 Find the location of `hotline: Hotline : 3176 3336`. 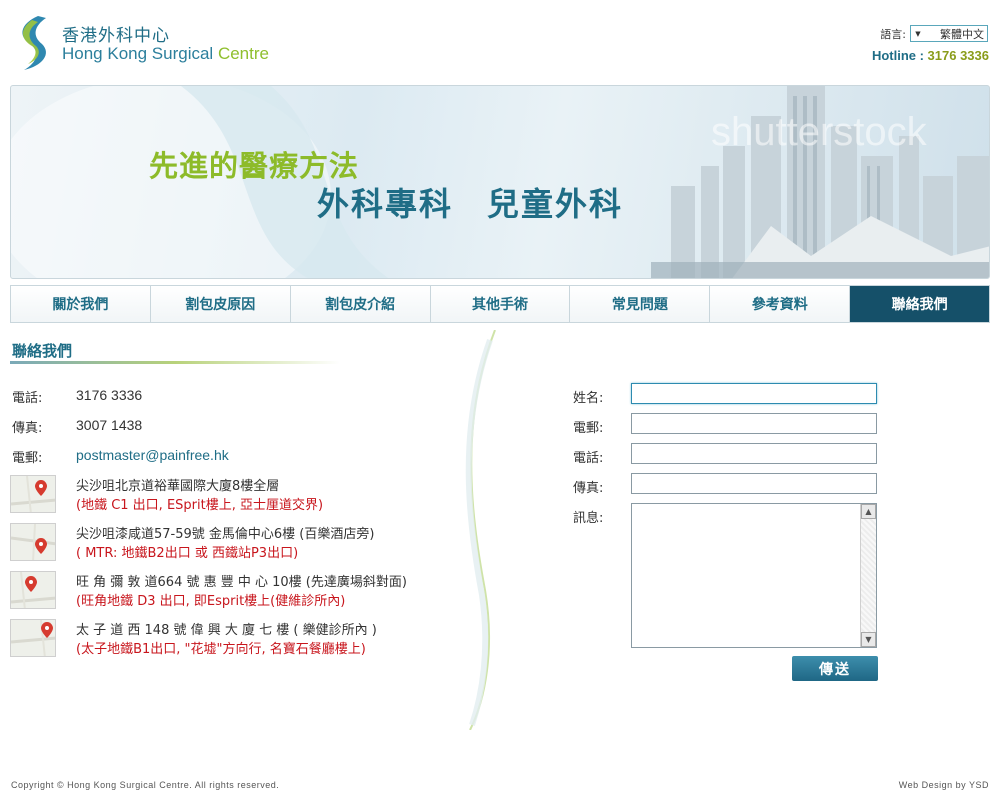

hotline: Hotline : 3176 3336 is located at coordinates (930, 55).